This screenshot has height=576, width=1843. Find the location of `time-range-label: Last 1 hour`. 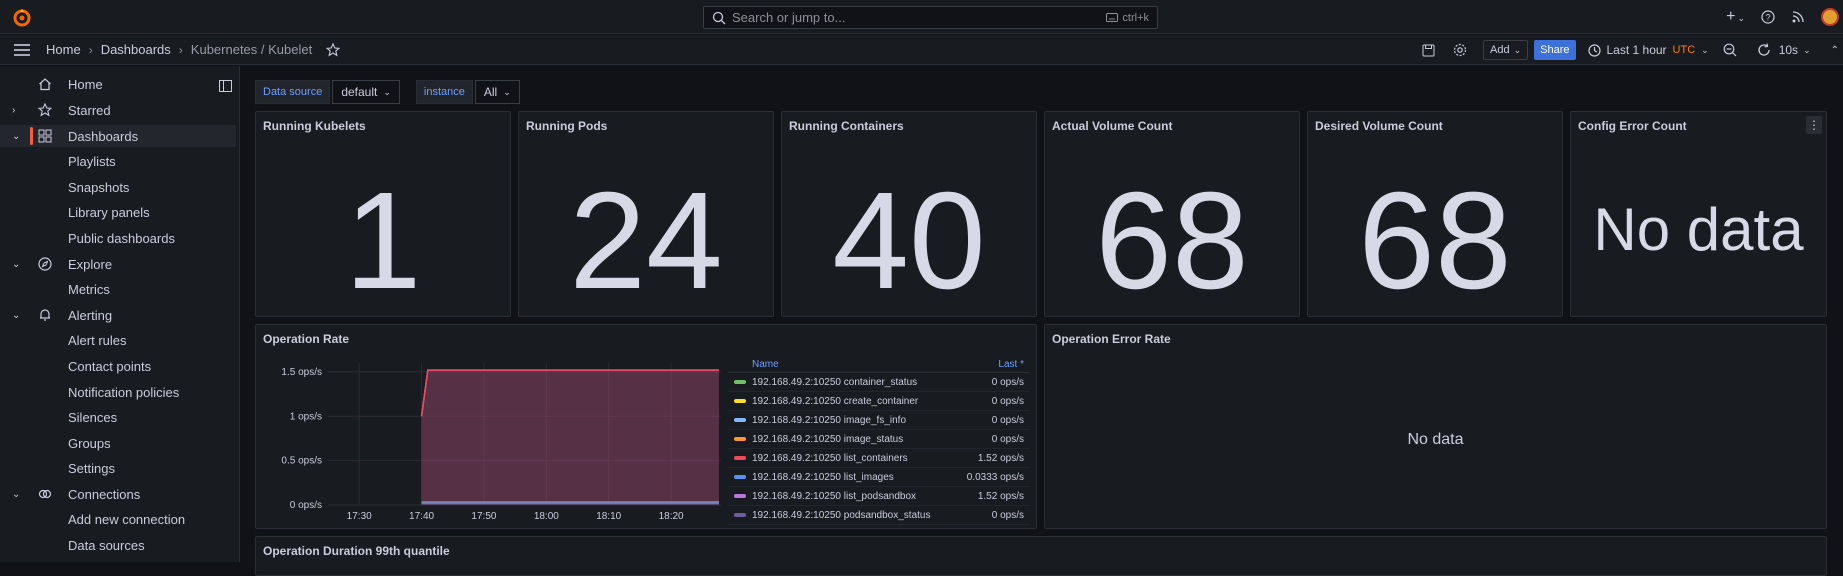

time-range-label: Last 1 hour is located at coordinates (1636, 50).